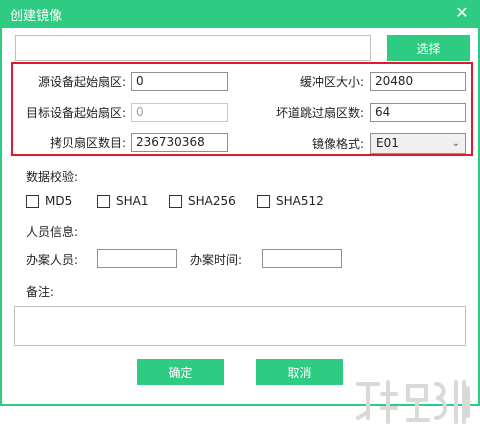  I want to click on md5-checkbox, so click(32, 201).